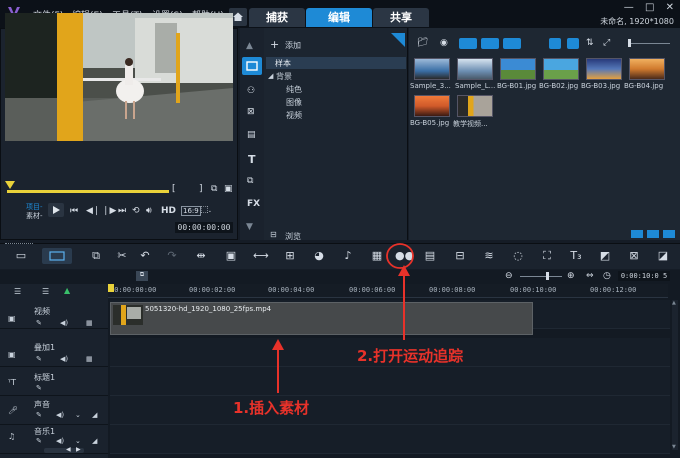  I want to click on title-lane, so click(390, 381).